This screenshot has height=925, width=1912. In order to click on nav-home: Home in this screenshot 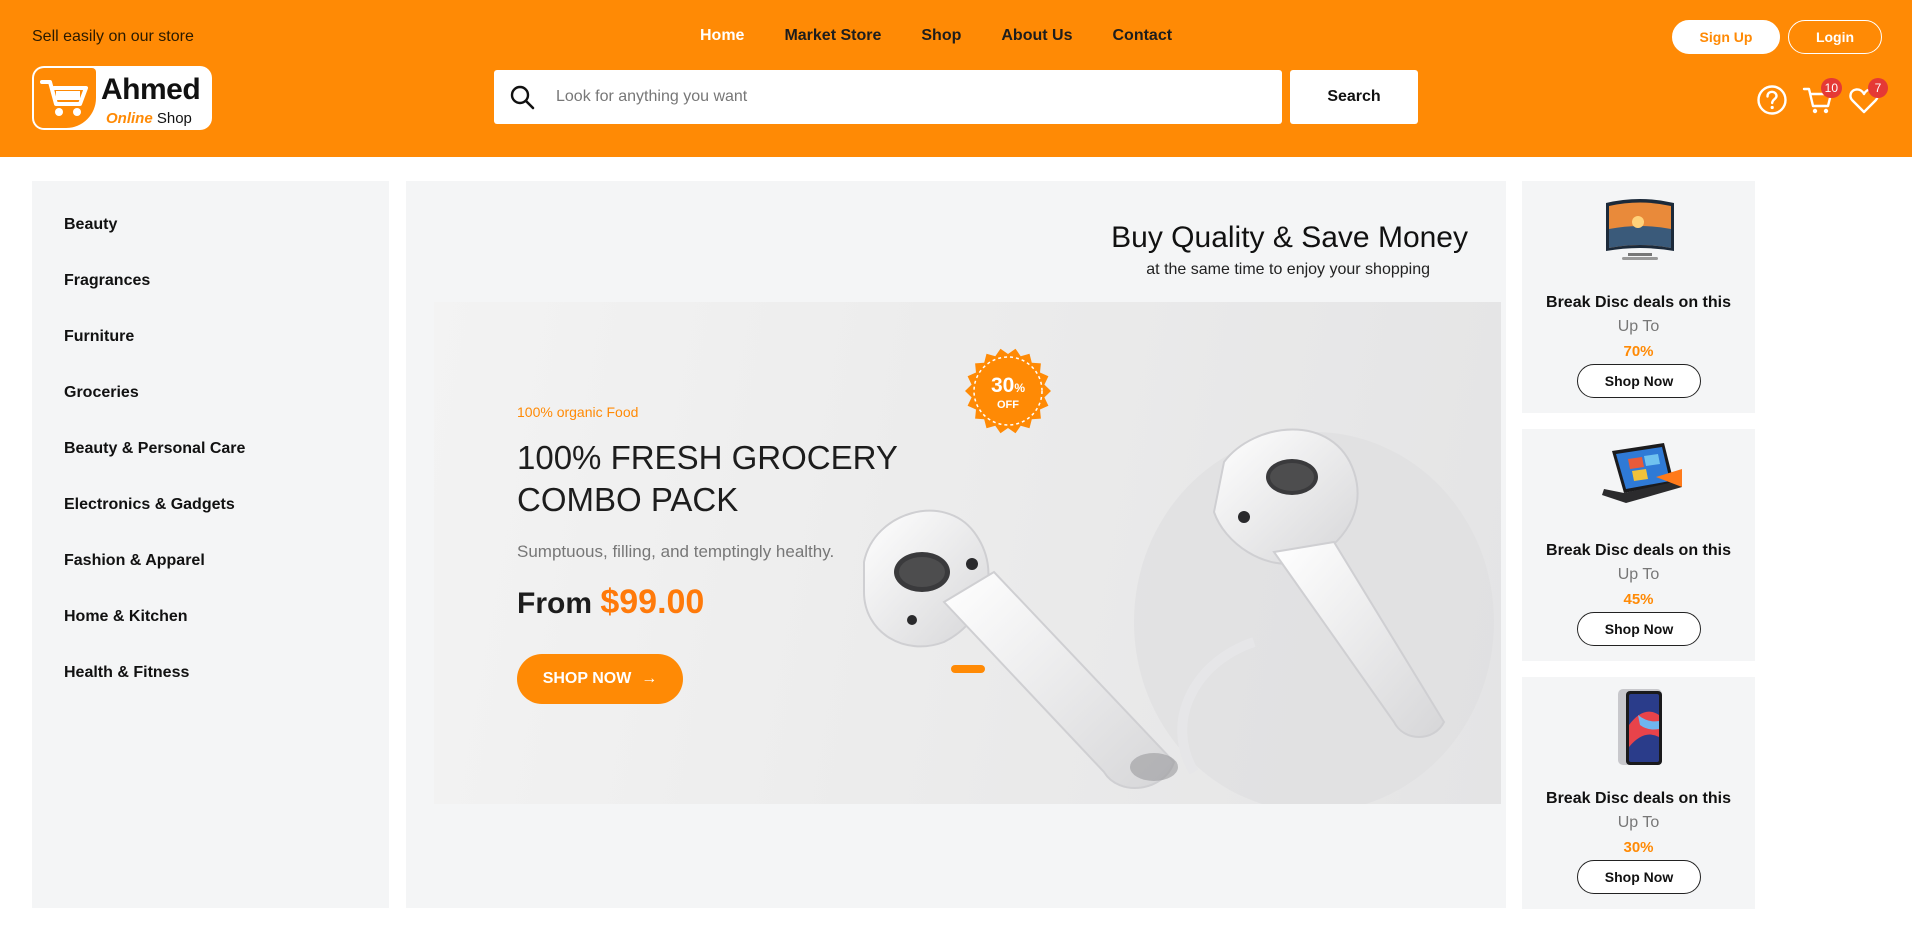, I will do `click(722, 36)`.